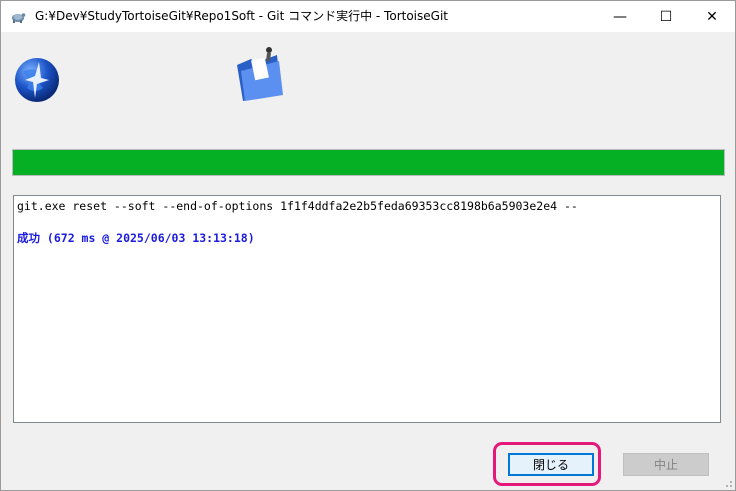 The image size is (736, 491). I want to click on log-line: 成功 (672 ms @ 2025/06/03 13:13:18), so click(136, 238).